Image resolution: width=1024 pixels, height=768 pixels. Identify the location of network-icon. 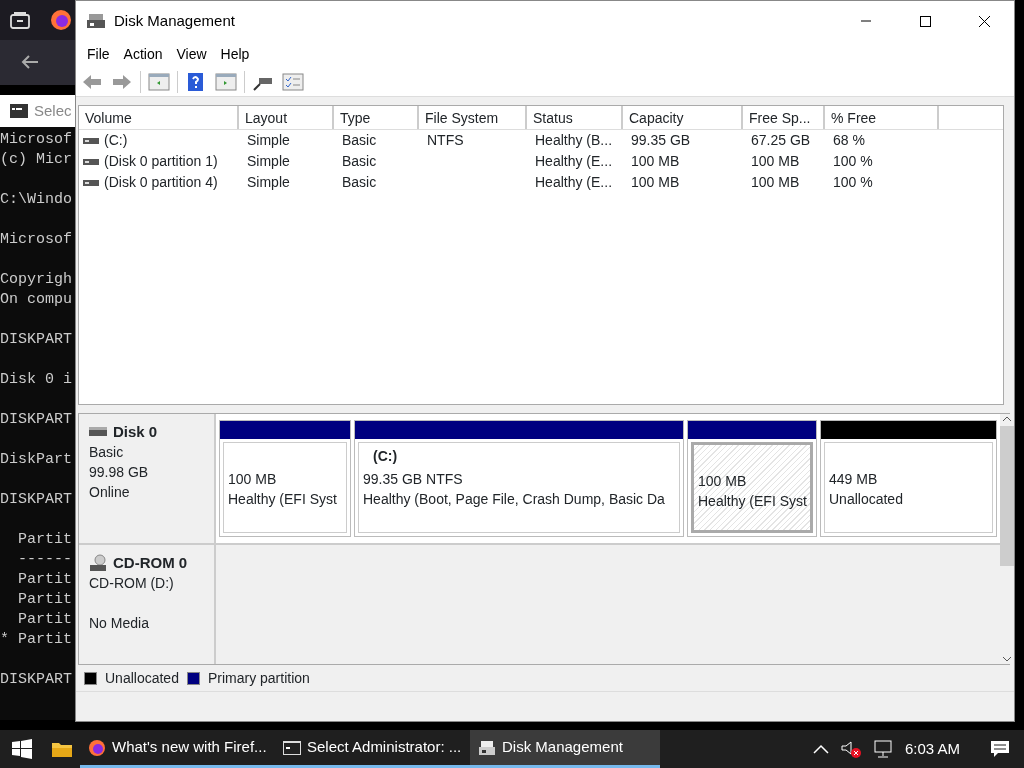
(882, 749).